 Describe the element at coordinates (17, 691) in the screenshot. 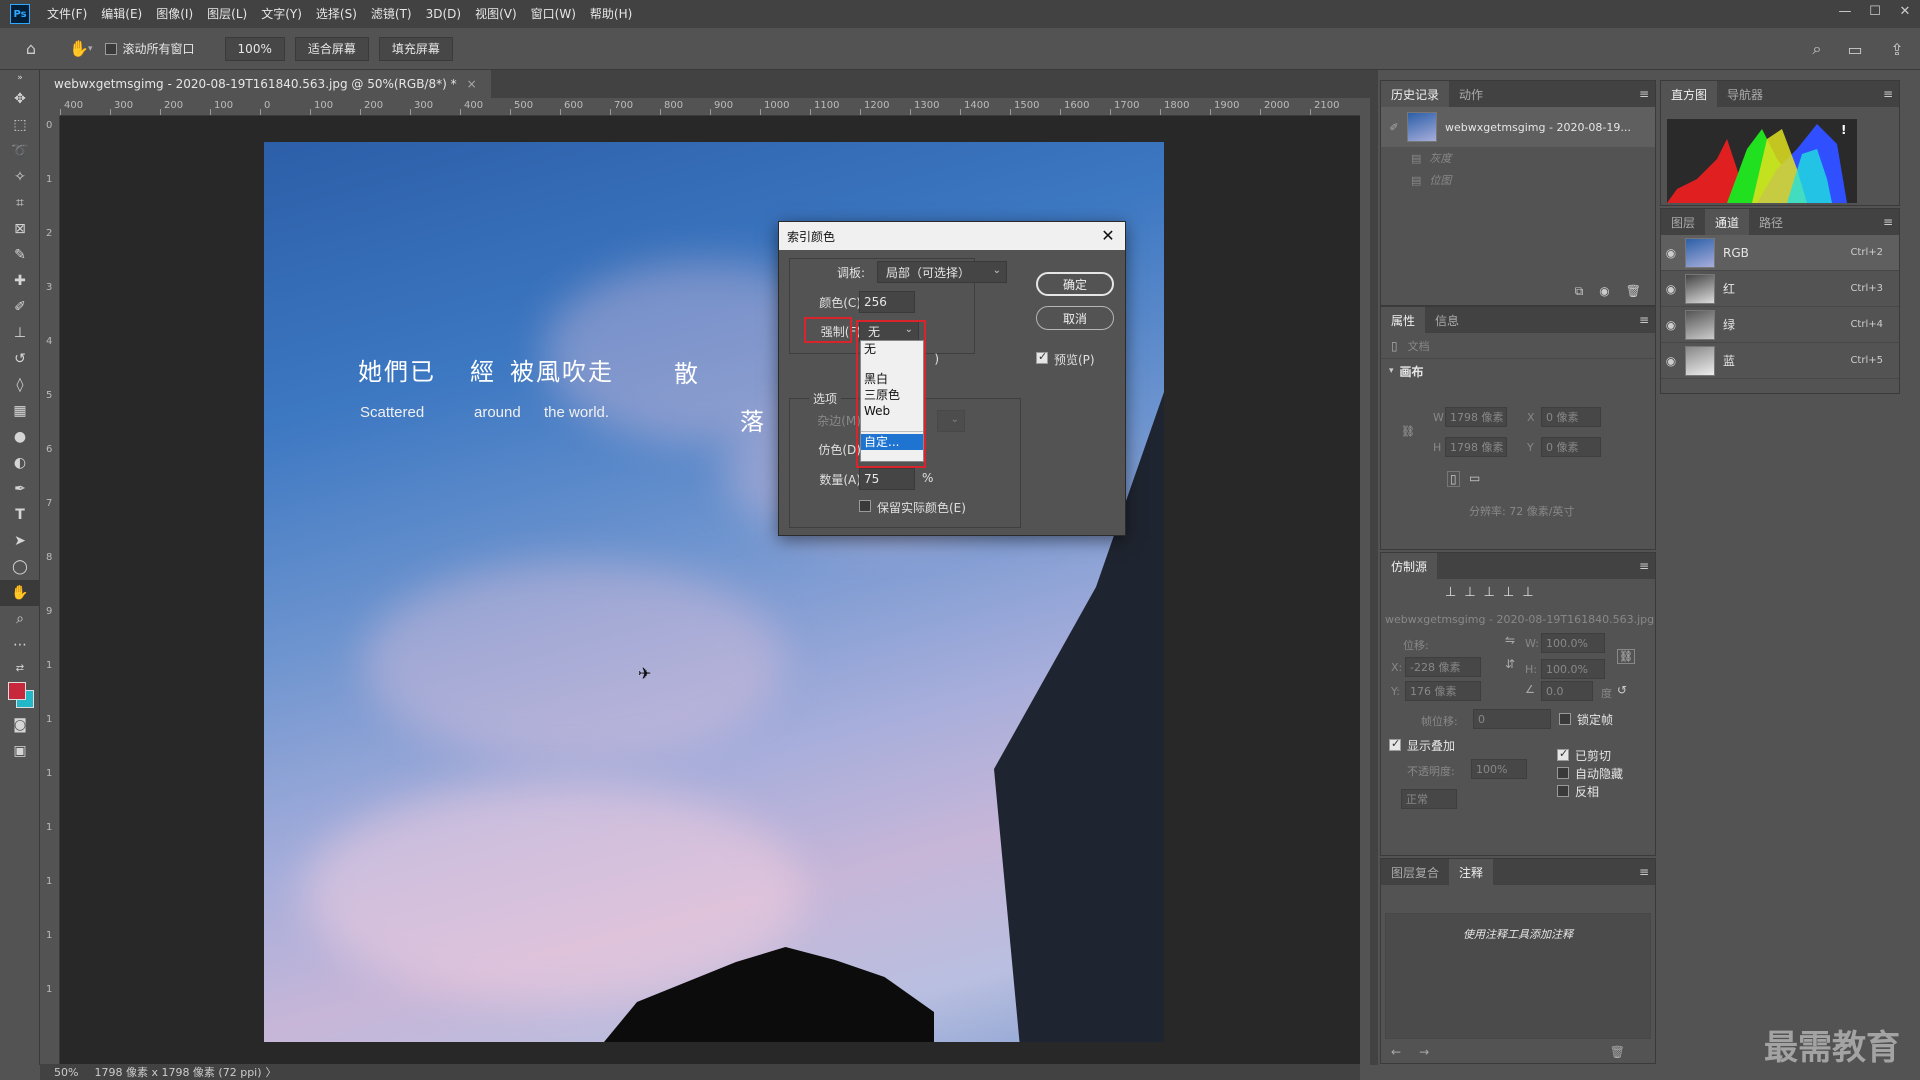

I see `foreground-color-swatch` at that location.